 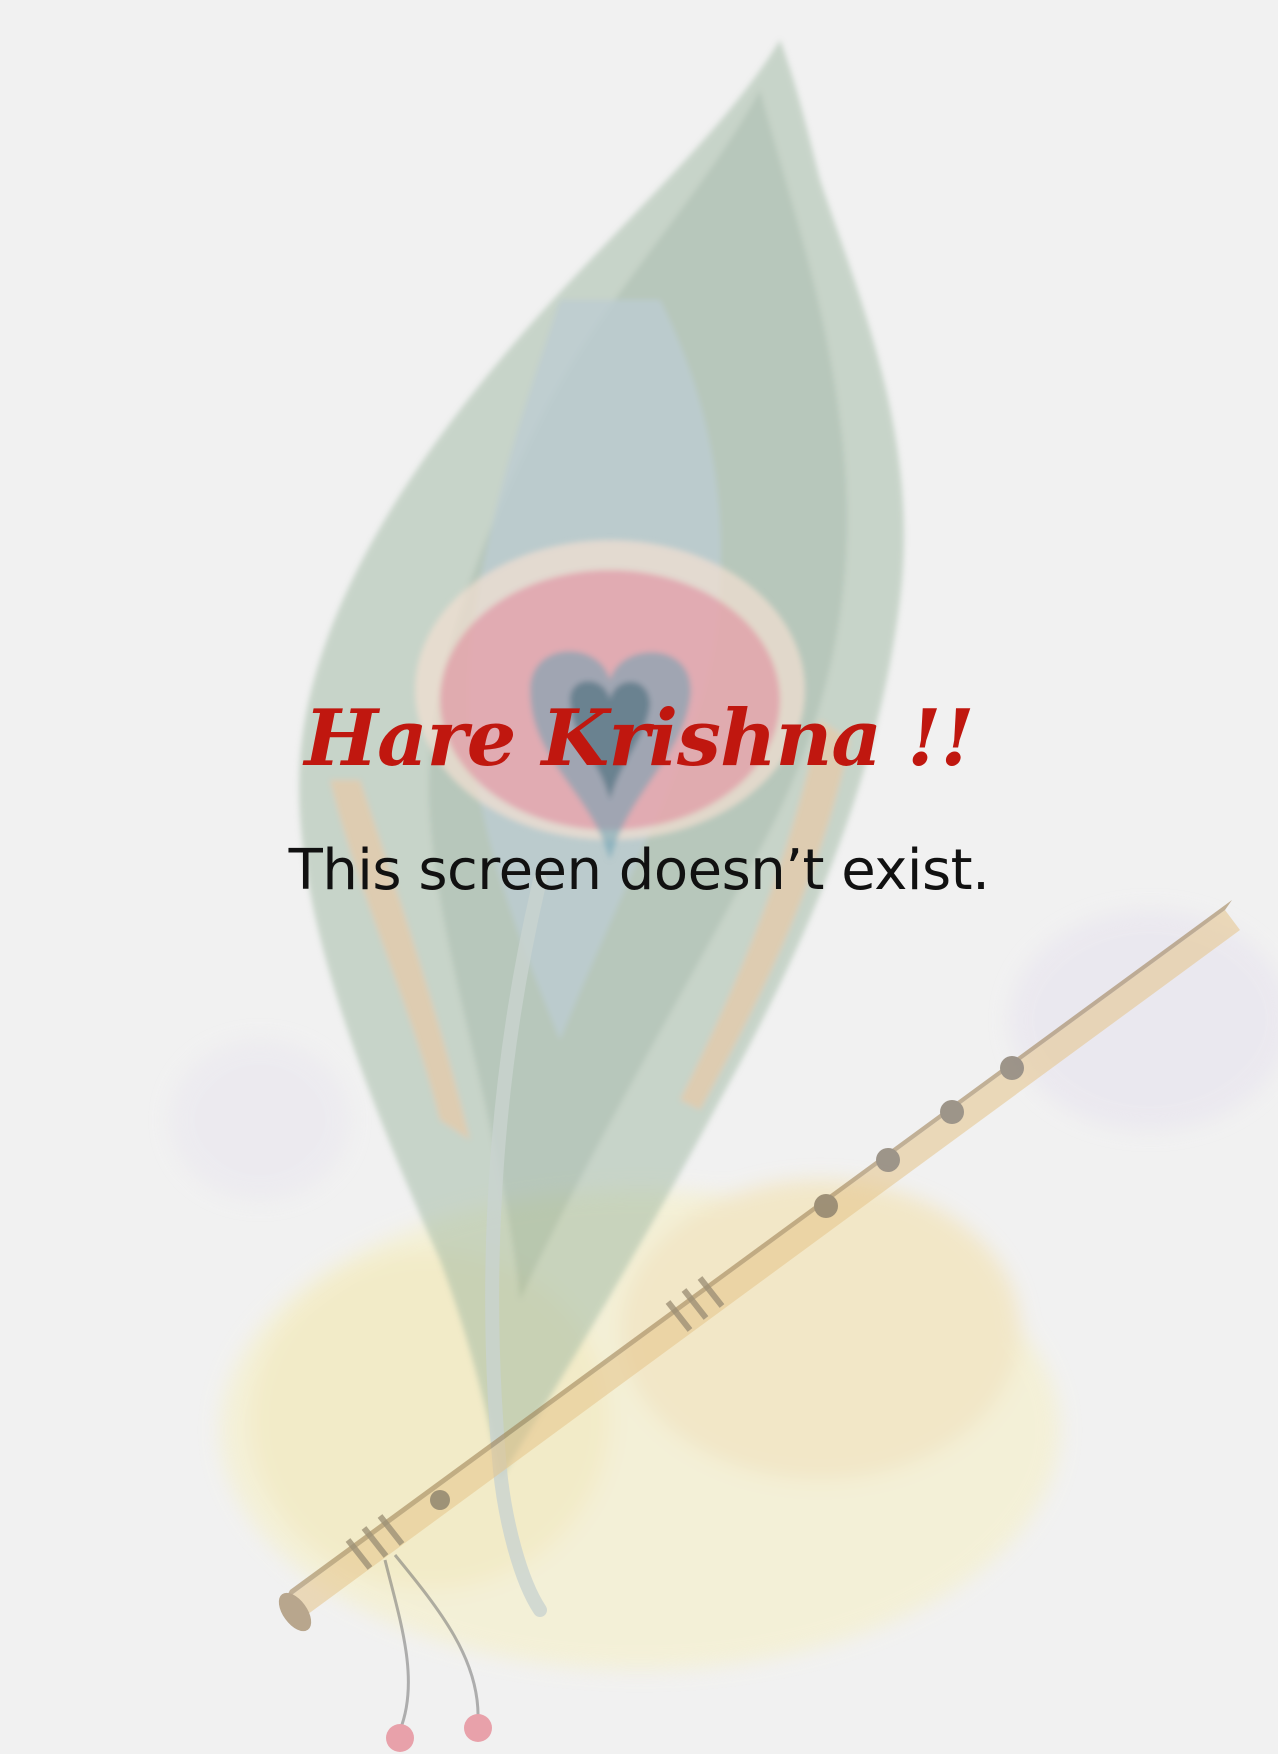 What do you see at coordinates (639, 738) in the screenshot?
I see `page-title: Hare Krishna !!` at bounding box center [639, 738].